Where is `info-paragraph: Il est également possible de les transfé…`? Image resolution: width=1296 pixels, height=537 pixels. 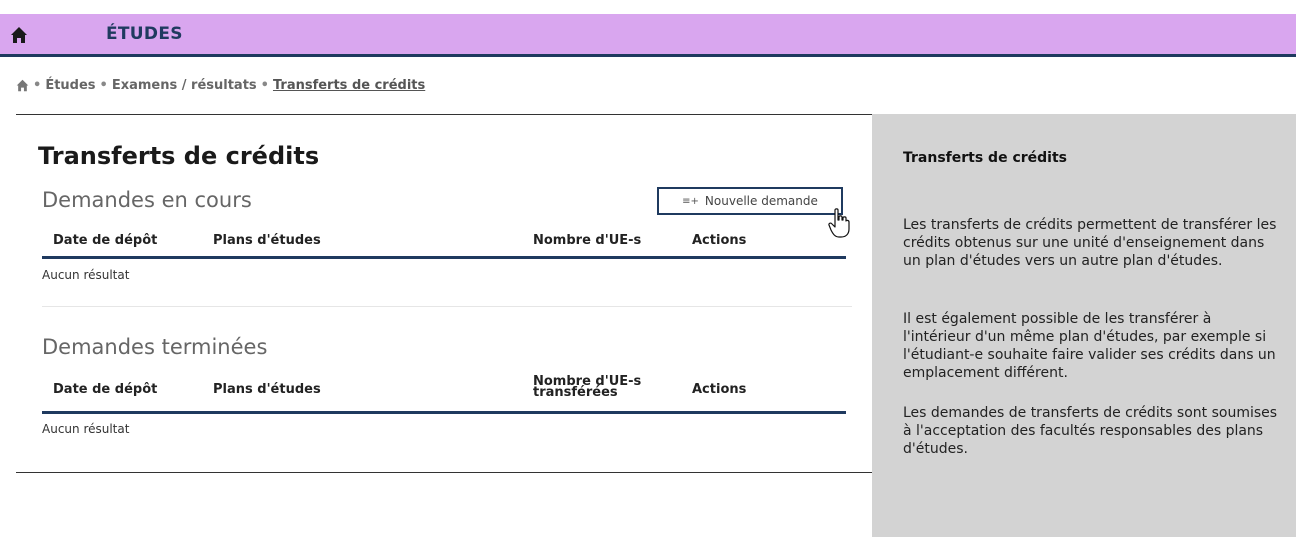
info-paragraph: Il est également possible de les transfé… is located at coordinates (1089, 346).